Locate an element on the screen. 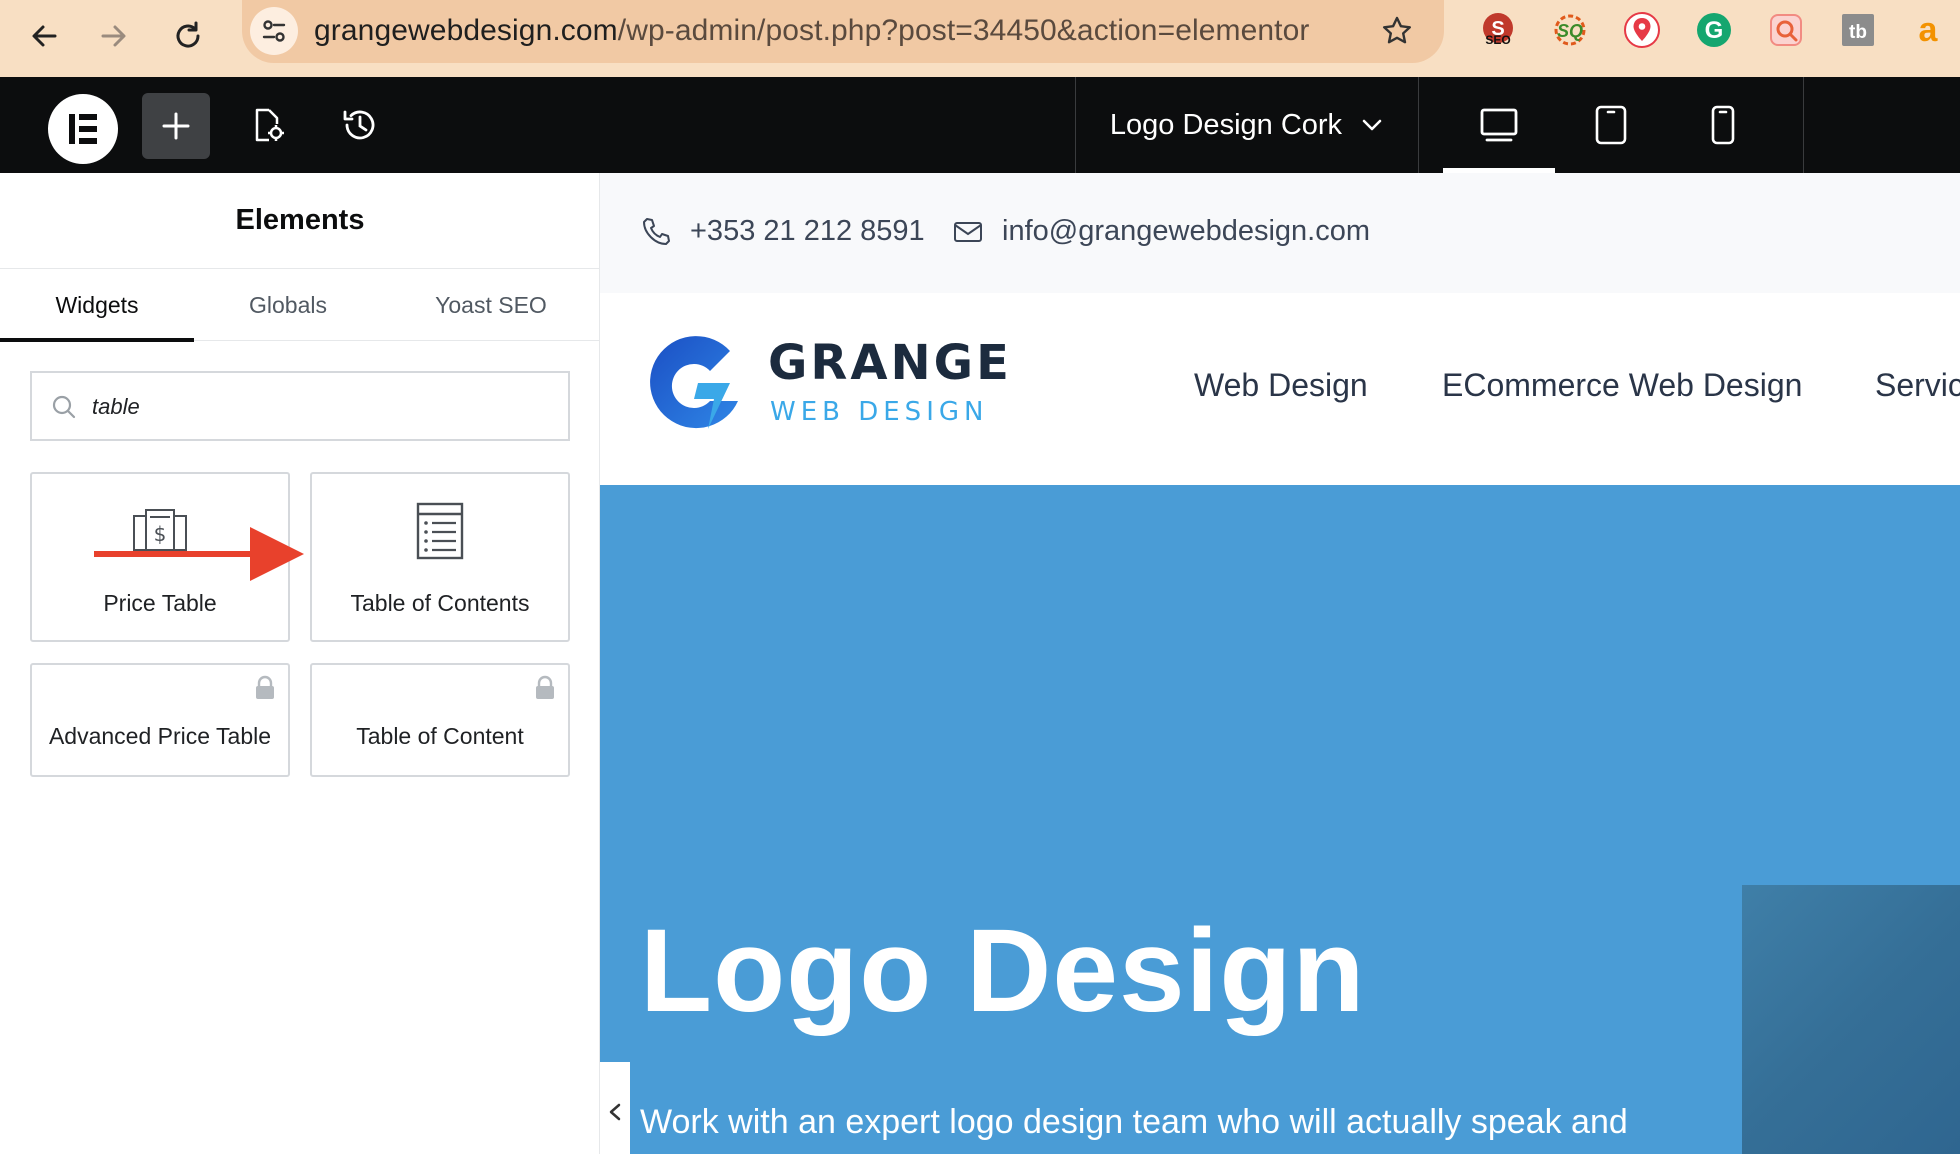 Image resolution: width=1960 pixels, height=1154 pixels. panel-title: Elements is located at coordinates (300, 221).